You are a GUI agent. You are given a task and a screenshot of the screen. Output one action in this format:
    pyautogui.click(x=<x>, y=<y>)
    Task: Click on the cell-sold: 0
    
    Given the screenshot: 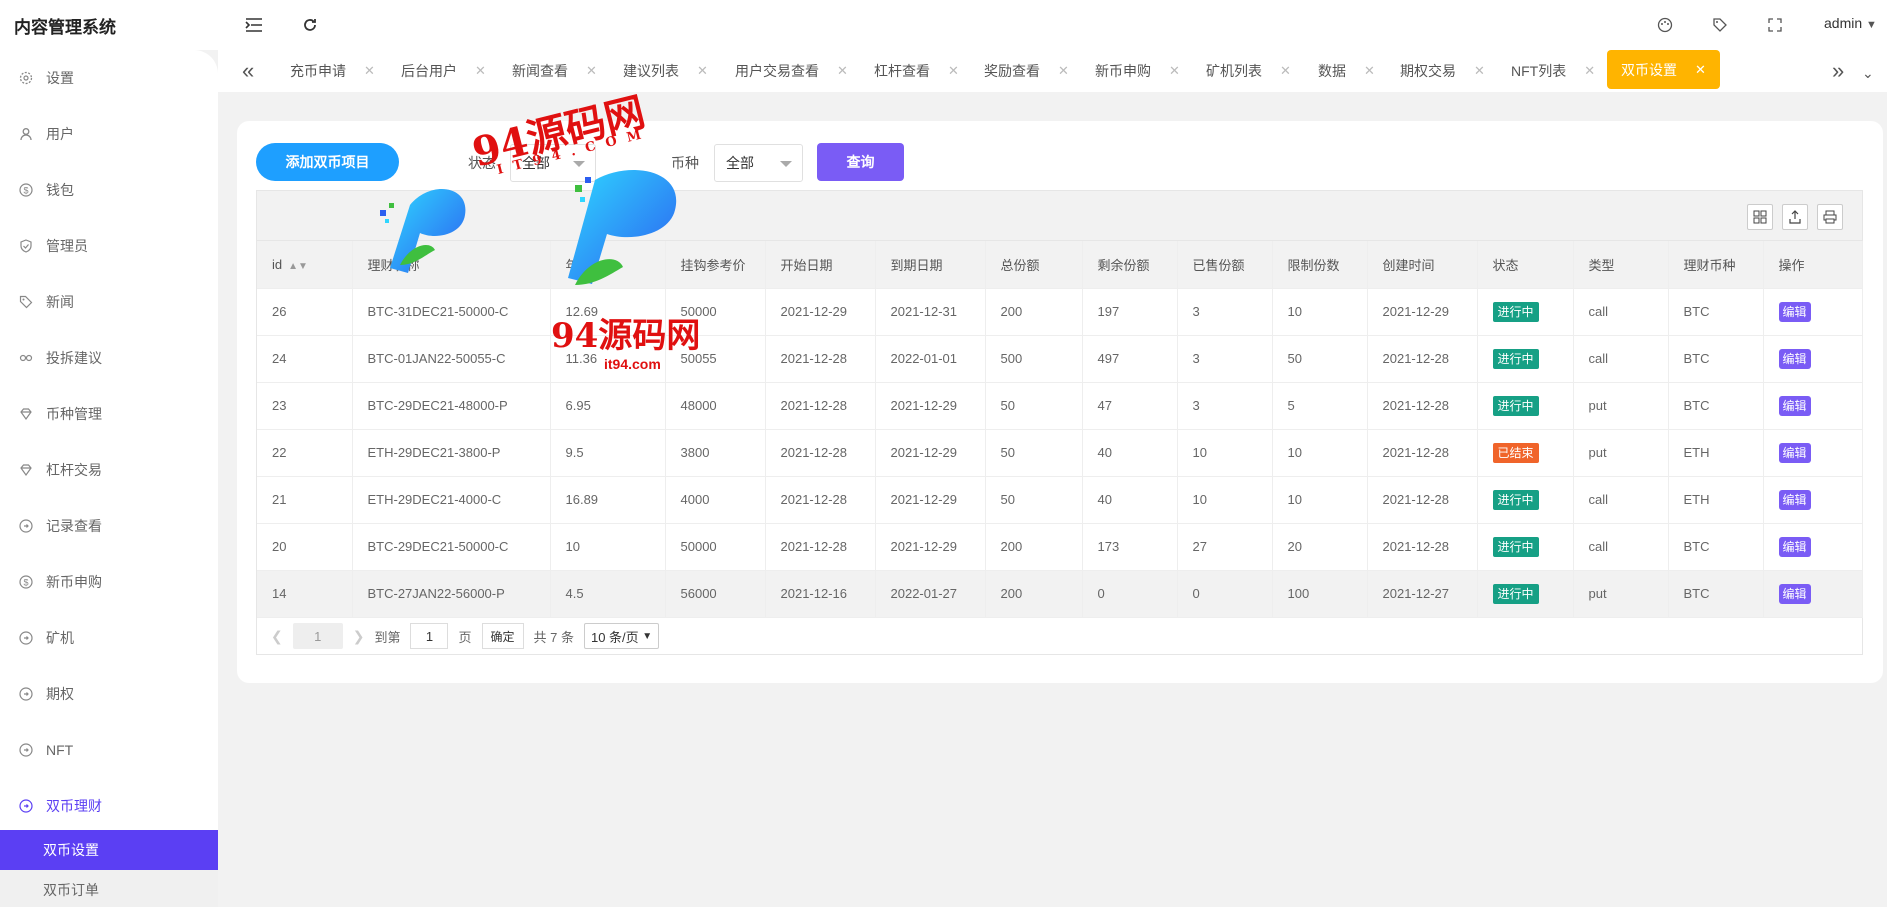 What is the action you would take?
    pyautogui.click(x=1225, y=594)
    